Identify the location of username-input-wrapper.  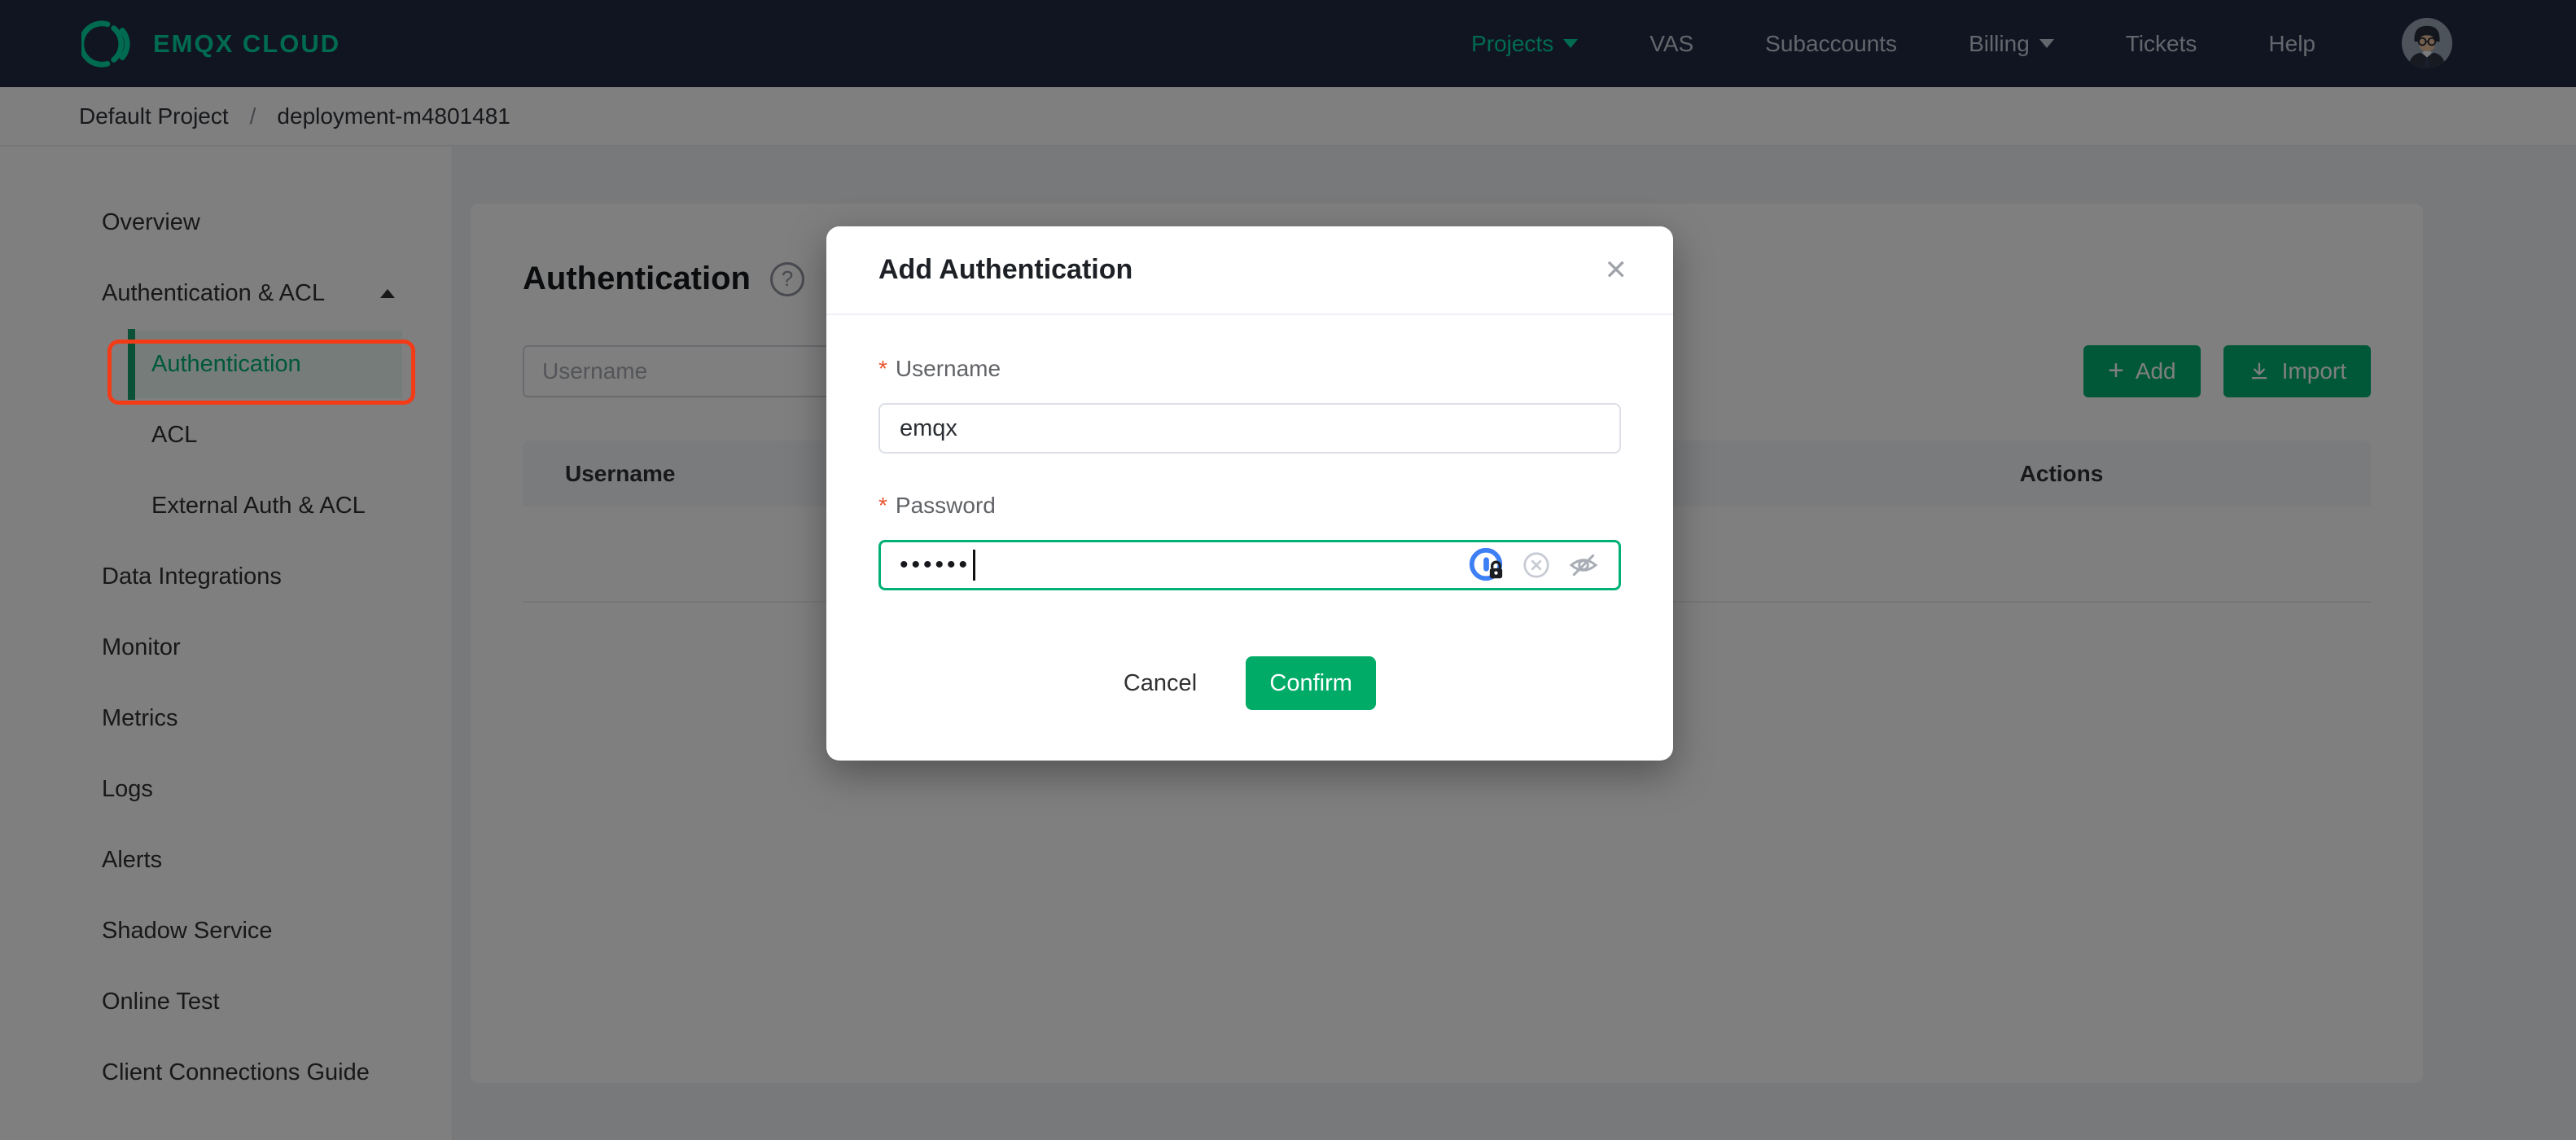
(1249, 428).